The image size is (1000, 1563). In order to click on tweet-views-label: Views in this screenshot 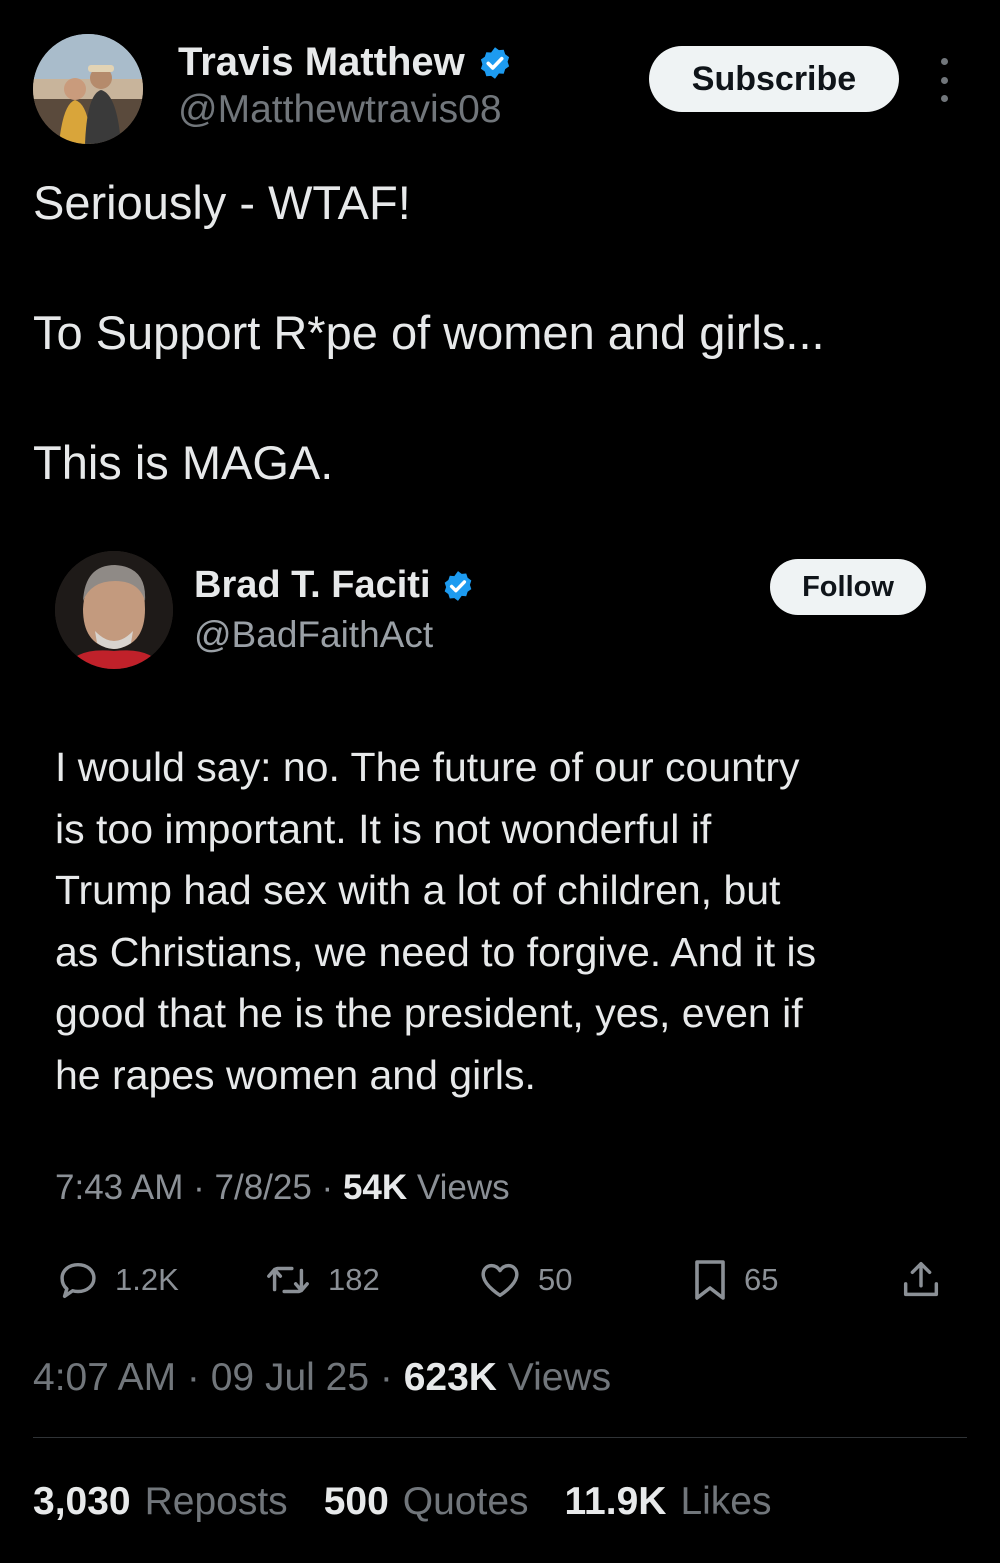, I will do `click(554, 1377)`.